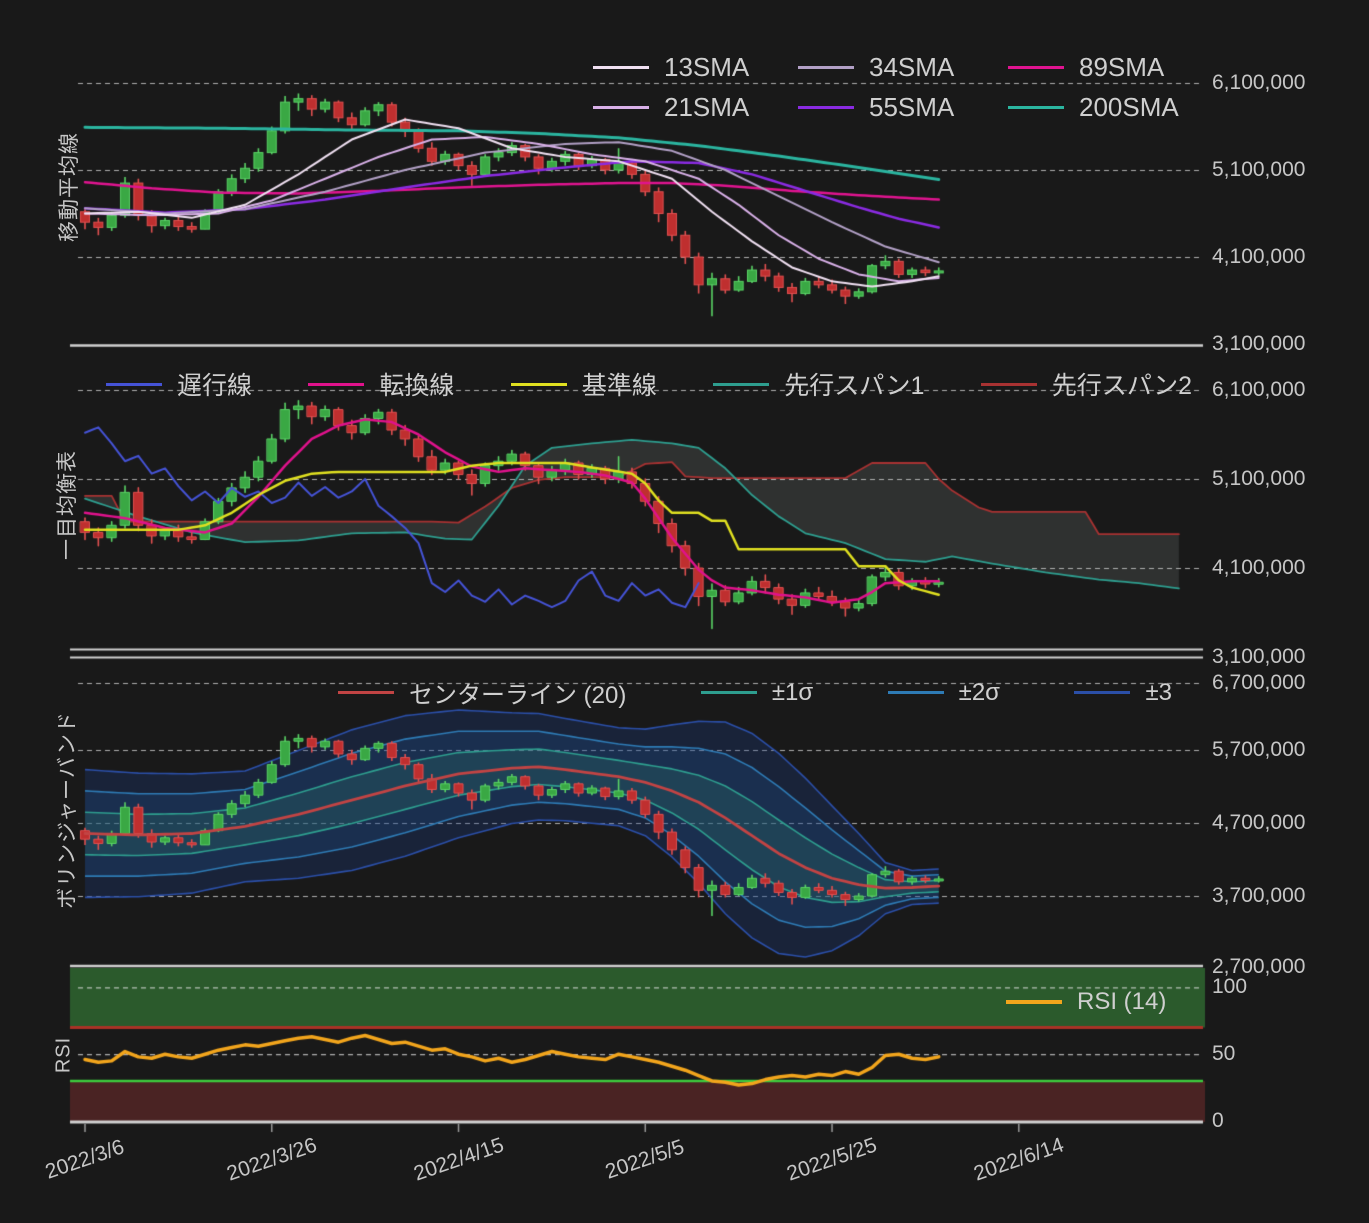  What do you see at coordinates (886, 87) in the screenshot?
I see `panel1-sma-legend: 13SMA 34SMA 89SMA 21SMA 55SMA 200SMA` at bounding box center [886, 87].